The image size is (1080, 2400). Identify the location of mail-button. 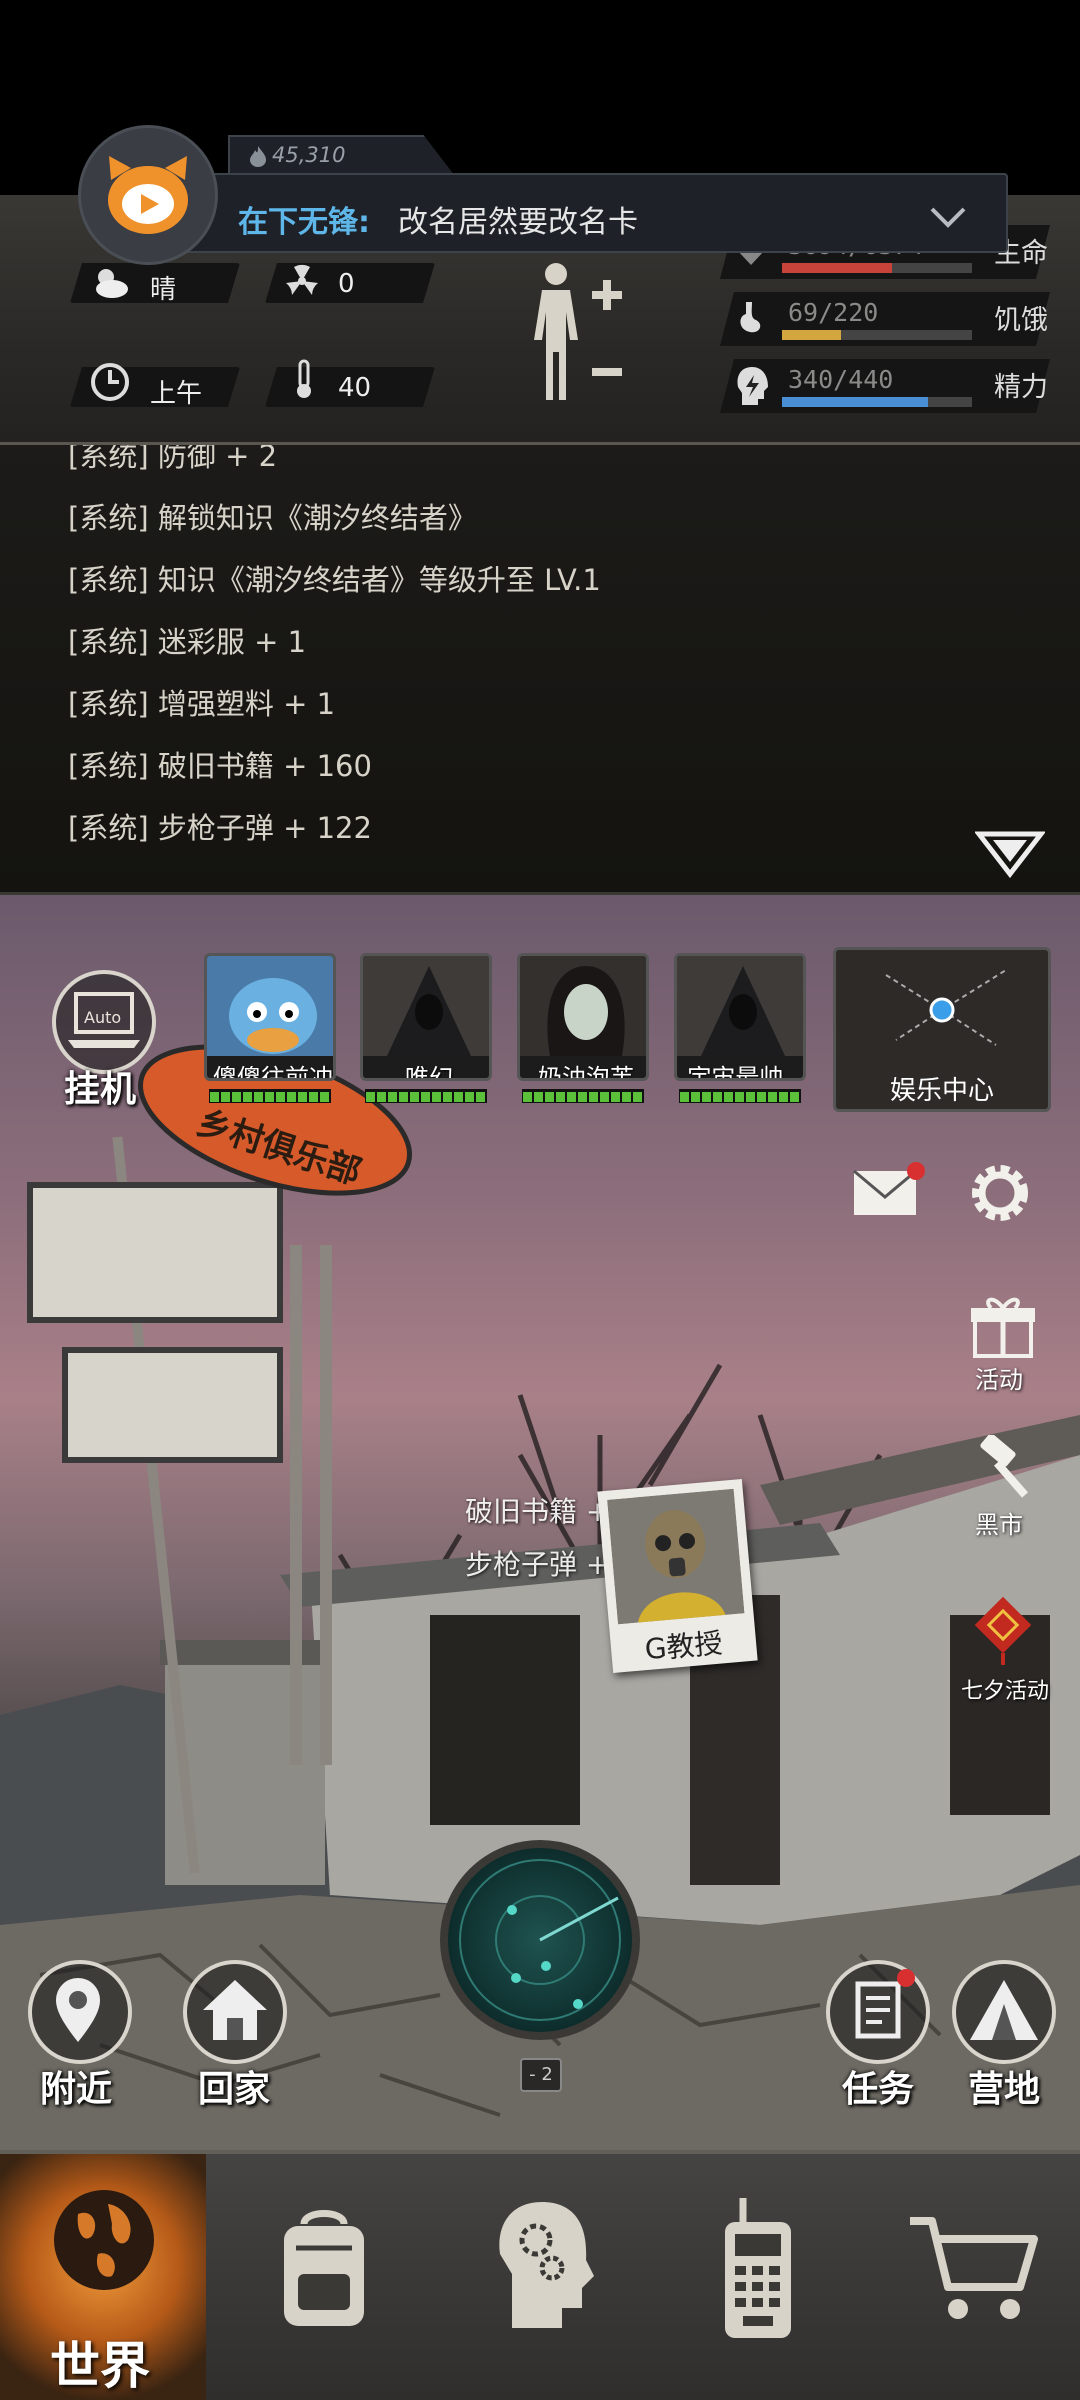
(888, 1192).